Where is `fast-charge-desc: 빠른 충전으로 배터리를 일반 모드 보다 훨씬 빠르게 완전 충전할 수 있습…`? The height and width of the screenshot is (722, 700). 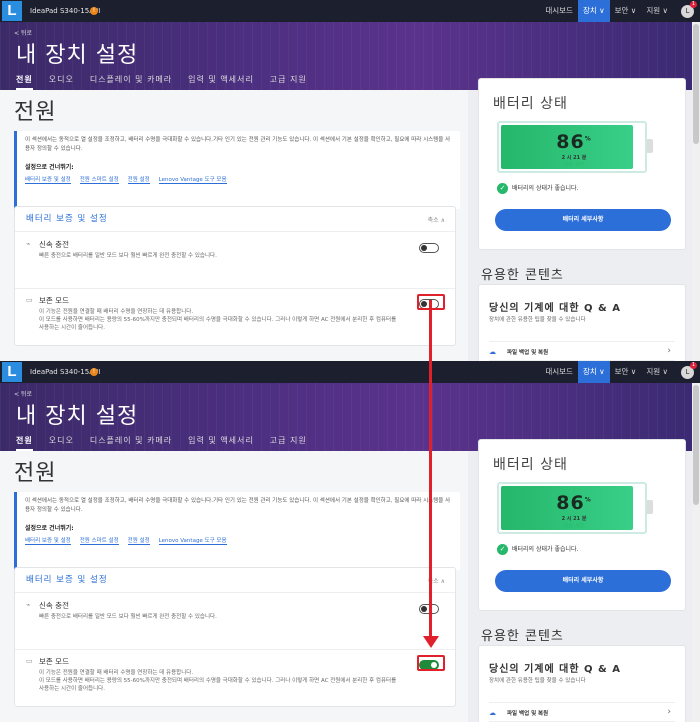
fast-charge-desc: 빠른 충전으로 배터리를 일반 모드 보다 훨씬 빠르게 완전 충전할 수 있습… is located at coordinates (128, 256).